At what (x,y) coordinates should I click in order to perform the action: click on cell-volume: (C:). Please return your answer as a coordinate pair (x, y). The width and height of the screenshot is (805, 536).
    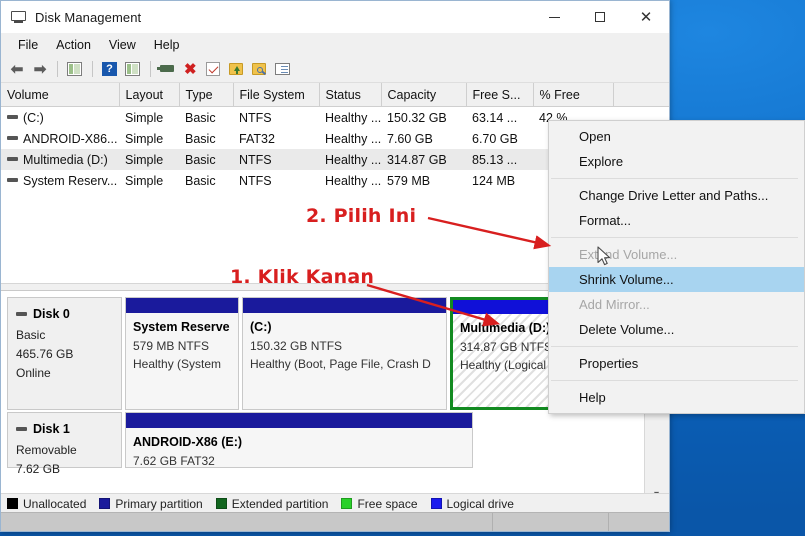
    Looking at the image, I should click on (60, 118).